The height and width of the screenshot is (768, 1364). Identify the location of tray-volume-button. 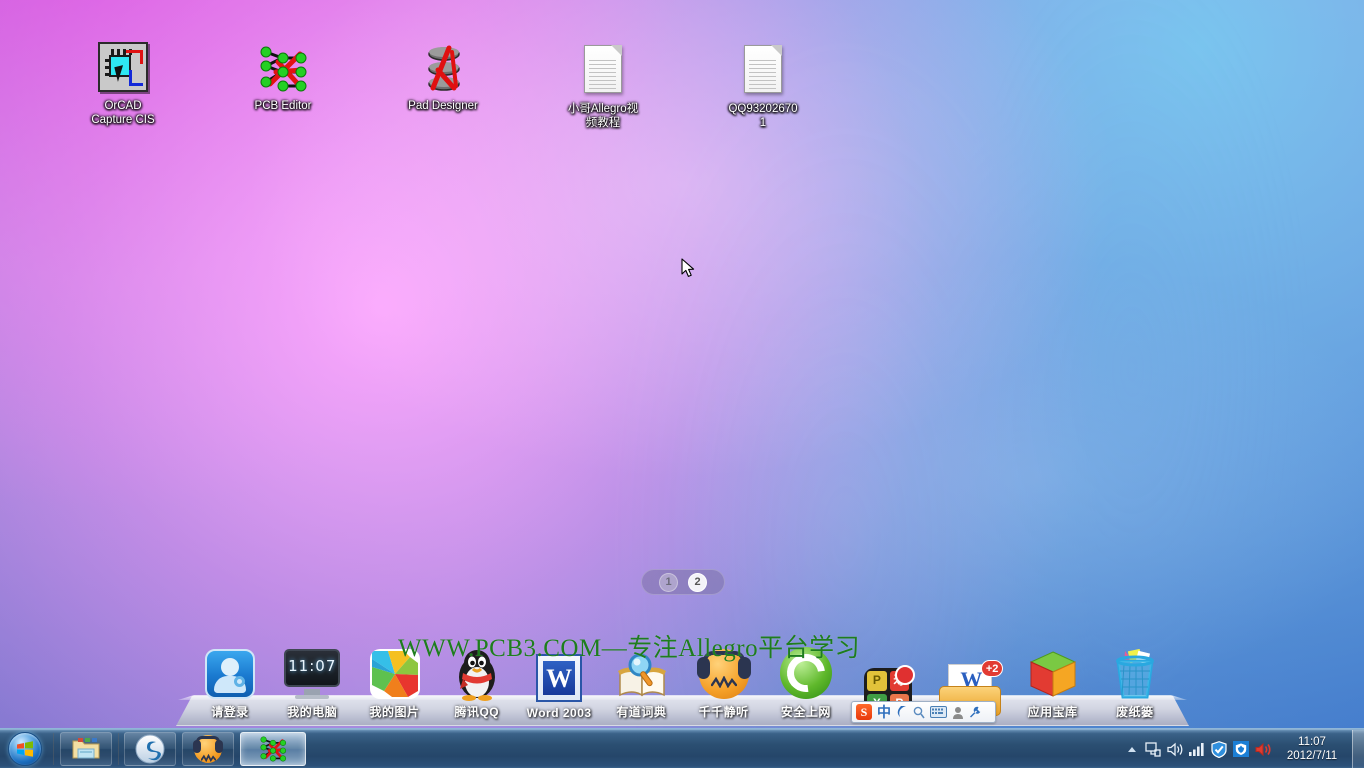
(1175, 749).